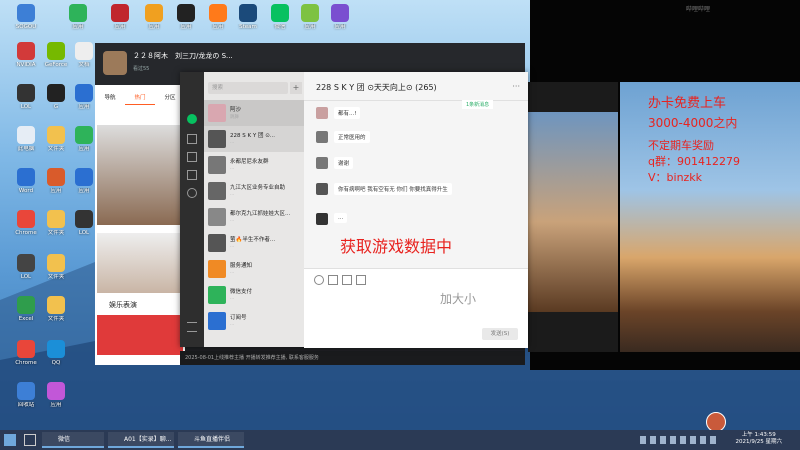 The height and width of the screenshot is (450, 800). Describe the element at coordinates (573, 212) in the screenshot. I see `preview-image` at that location.